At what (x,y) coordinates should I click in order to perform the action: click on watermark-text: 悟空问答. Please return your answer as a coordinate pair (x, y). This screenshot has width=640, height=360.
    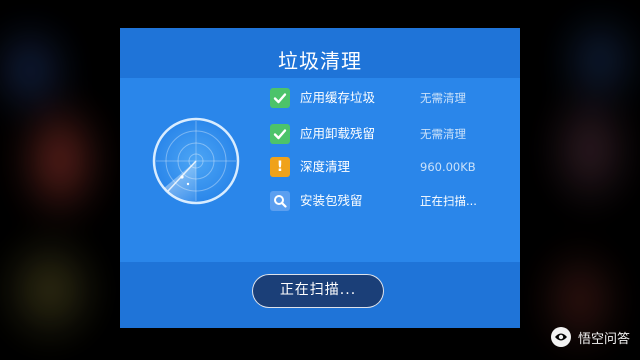
    Looking at the image, I should click on (603, 339).